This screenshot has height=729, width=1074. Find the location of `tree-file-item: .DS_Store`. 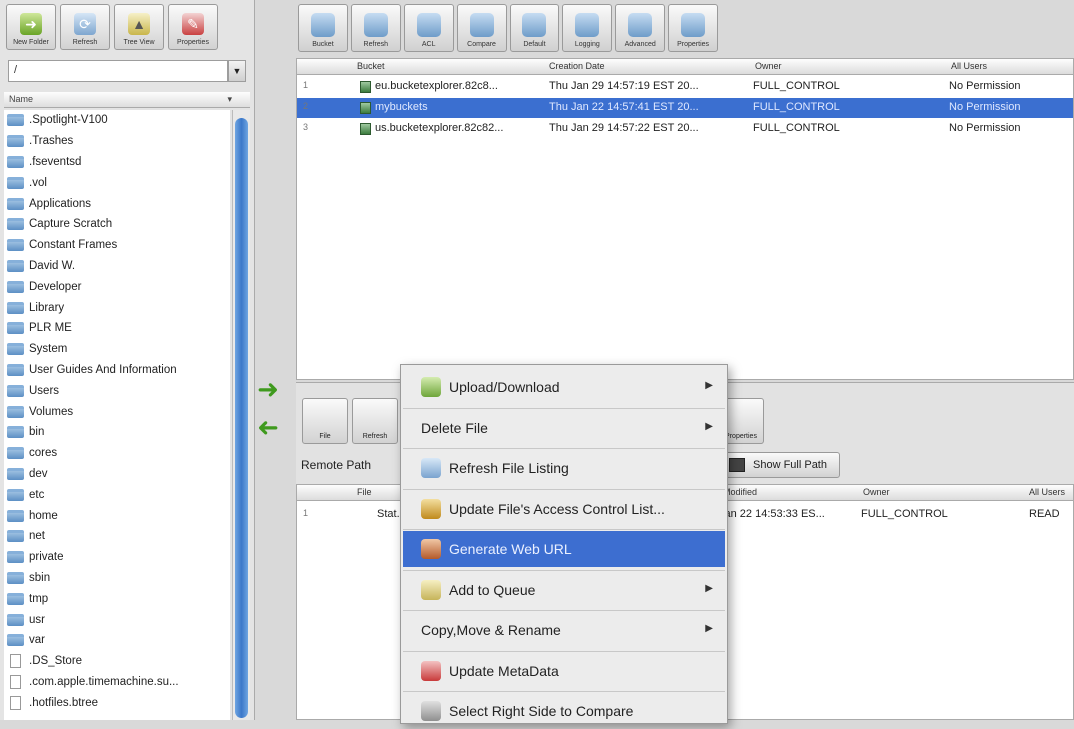

tree-file-item: .DS_Store is located at coordinates (117, 661).